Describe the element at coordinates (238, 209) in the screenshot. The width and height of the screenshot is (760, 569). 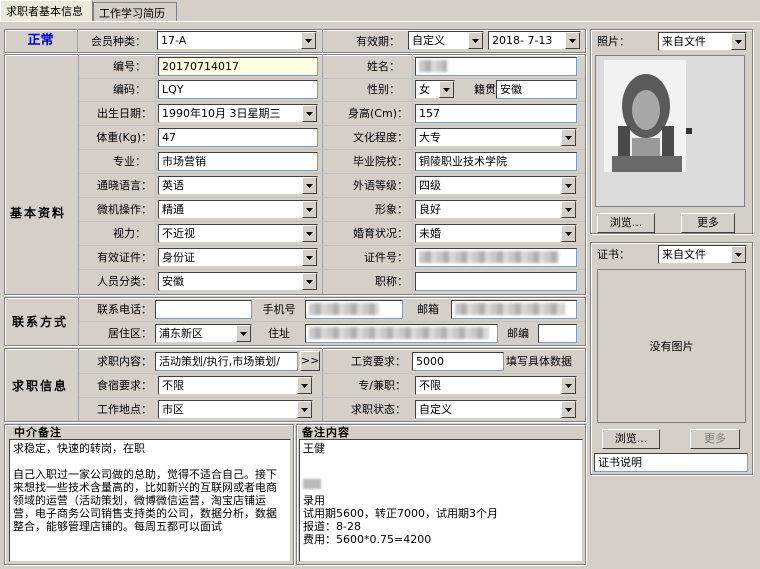
I see `computer-skill-select: 精通` at that location.